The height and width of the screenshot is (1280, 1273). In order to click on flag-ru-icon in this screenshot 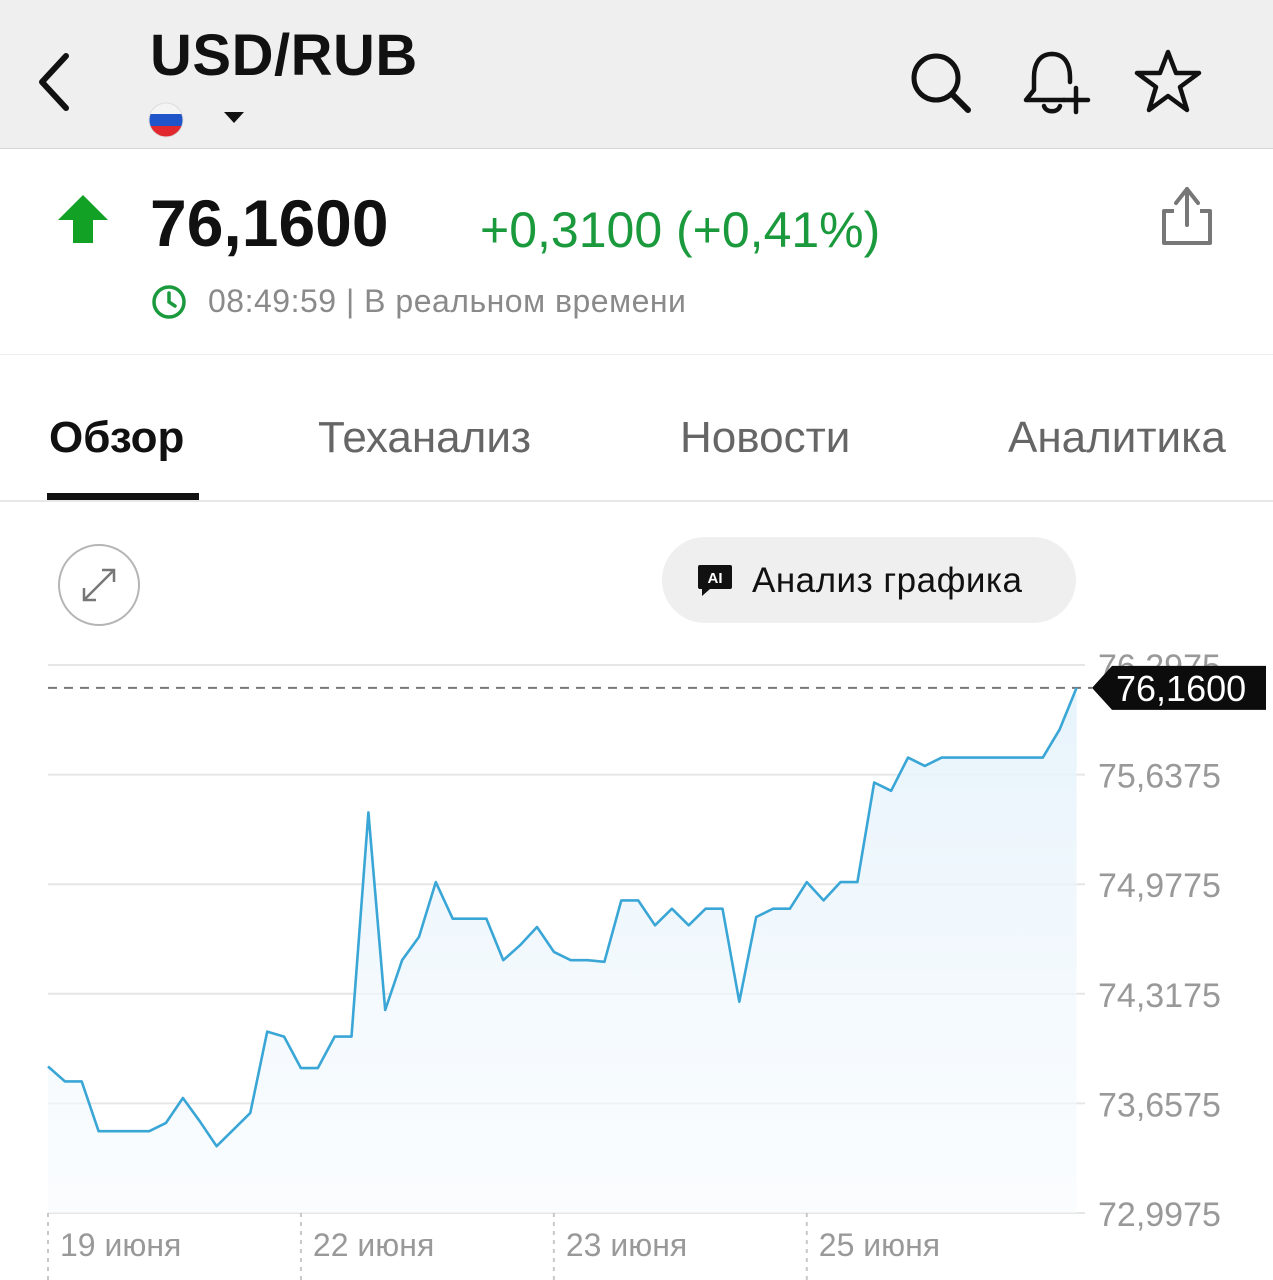, I will do `click(166, 120)`.